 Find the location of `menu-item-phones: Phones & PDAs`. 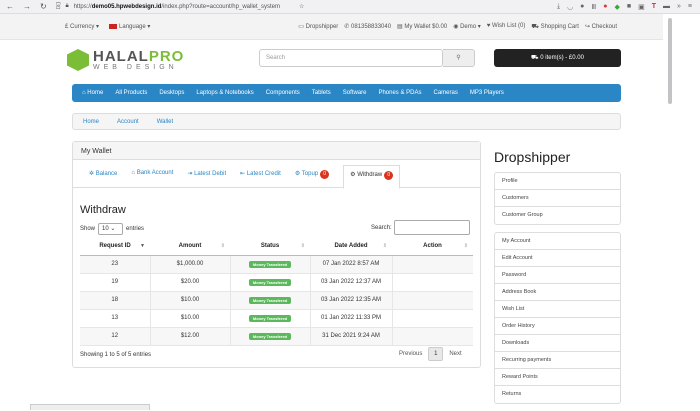

menu-item-phones: Phones & PDAs is located at coordinates (399, 93).